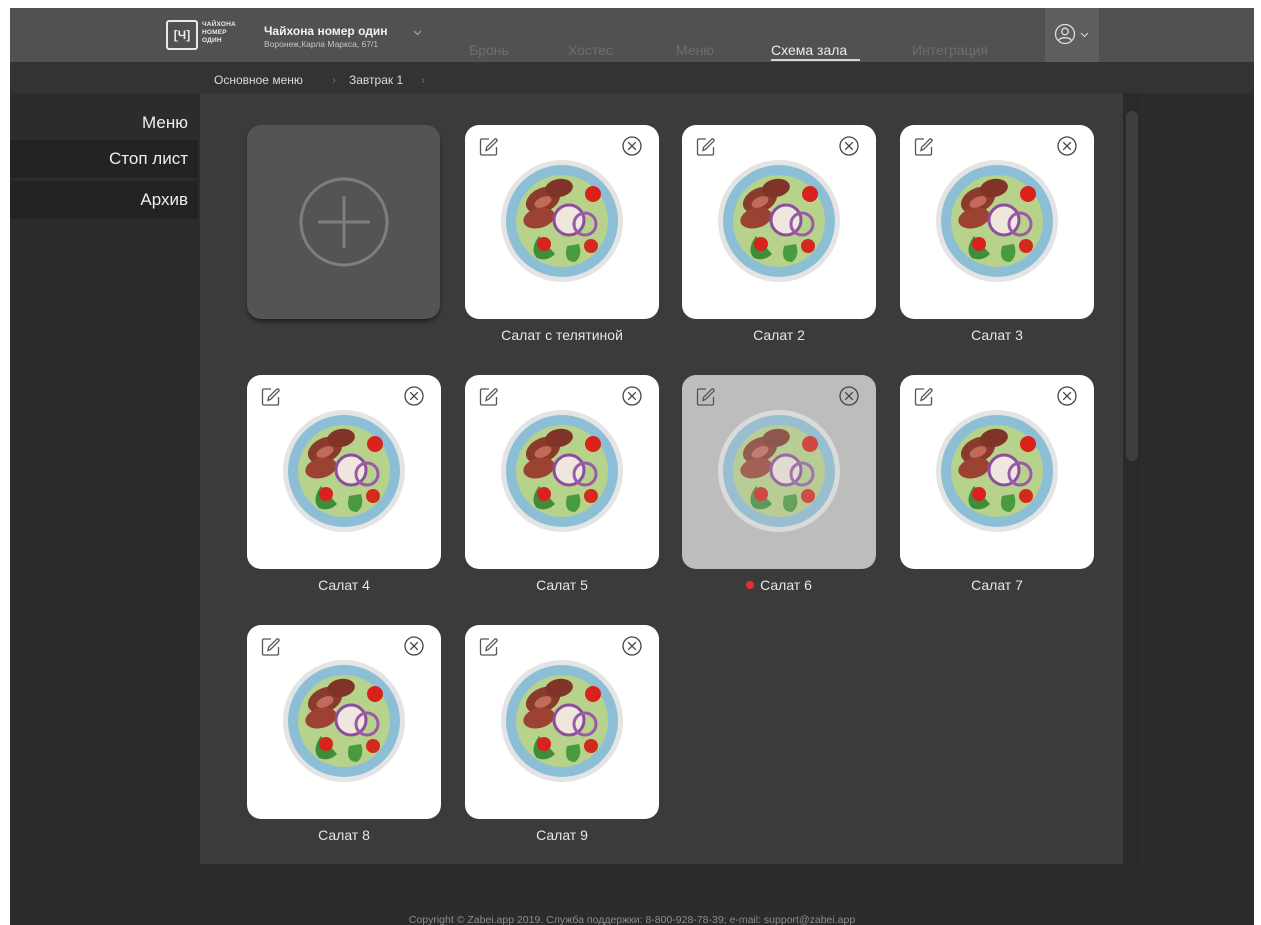  I want to click on logo-text: ЧАЙХОНА НОМЕР ОДИН, so click(219, 33).